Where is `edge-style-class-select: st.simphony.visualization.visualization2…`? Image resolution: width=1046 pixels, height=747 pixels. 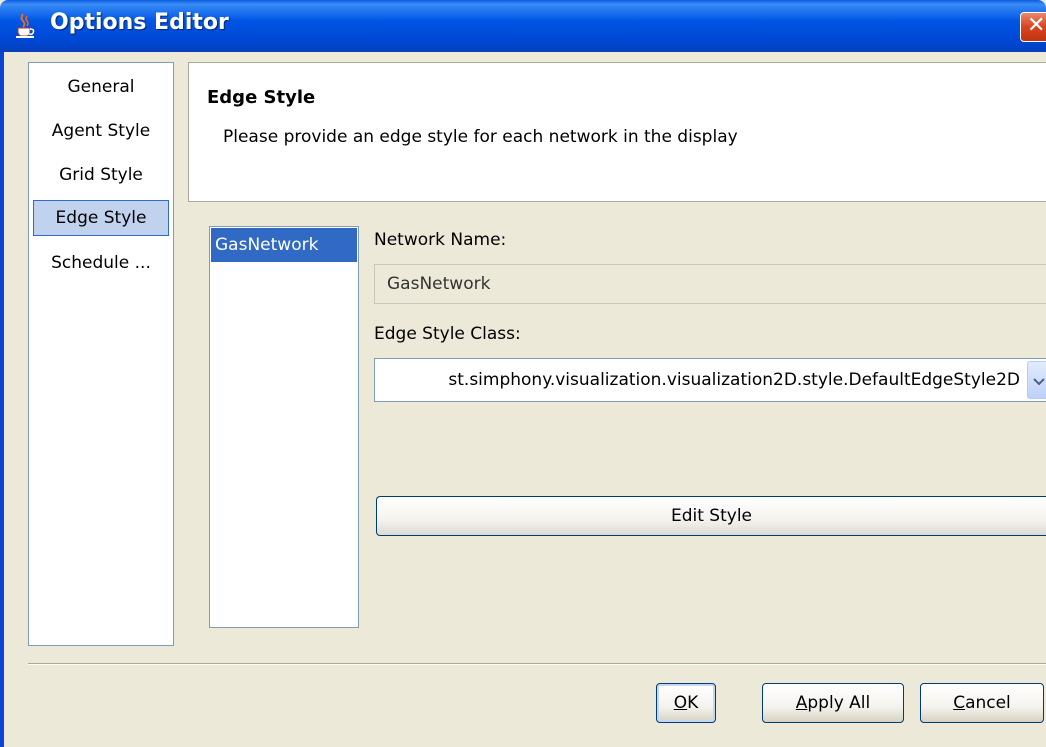
edge-style-class-select: st.simphony.visualization.visualization2… is located at coordinates (710, 380).